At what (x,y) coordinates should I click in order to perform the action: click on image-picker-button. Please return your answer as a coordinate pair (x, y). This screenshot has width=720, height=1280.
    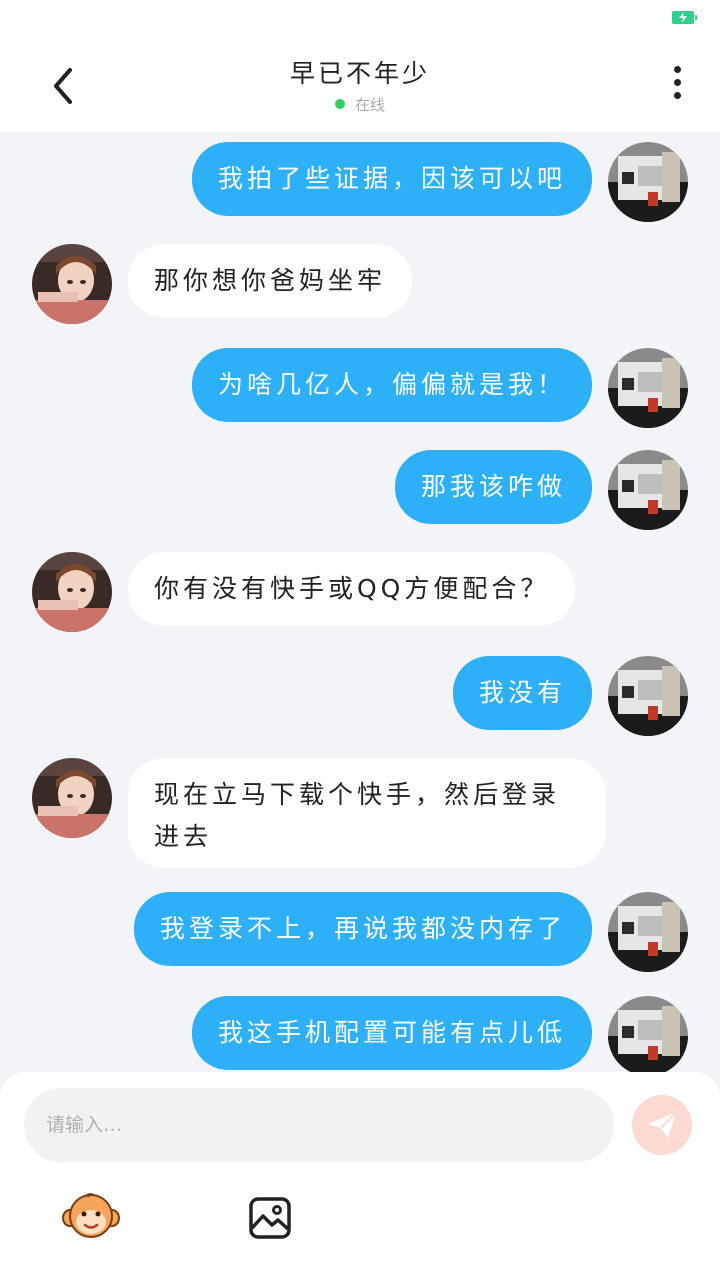
    Looking at the image, I should click on (270, 1218).